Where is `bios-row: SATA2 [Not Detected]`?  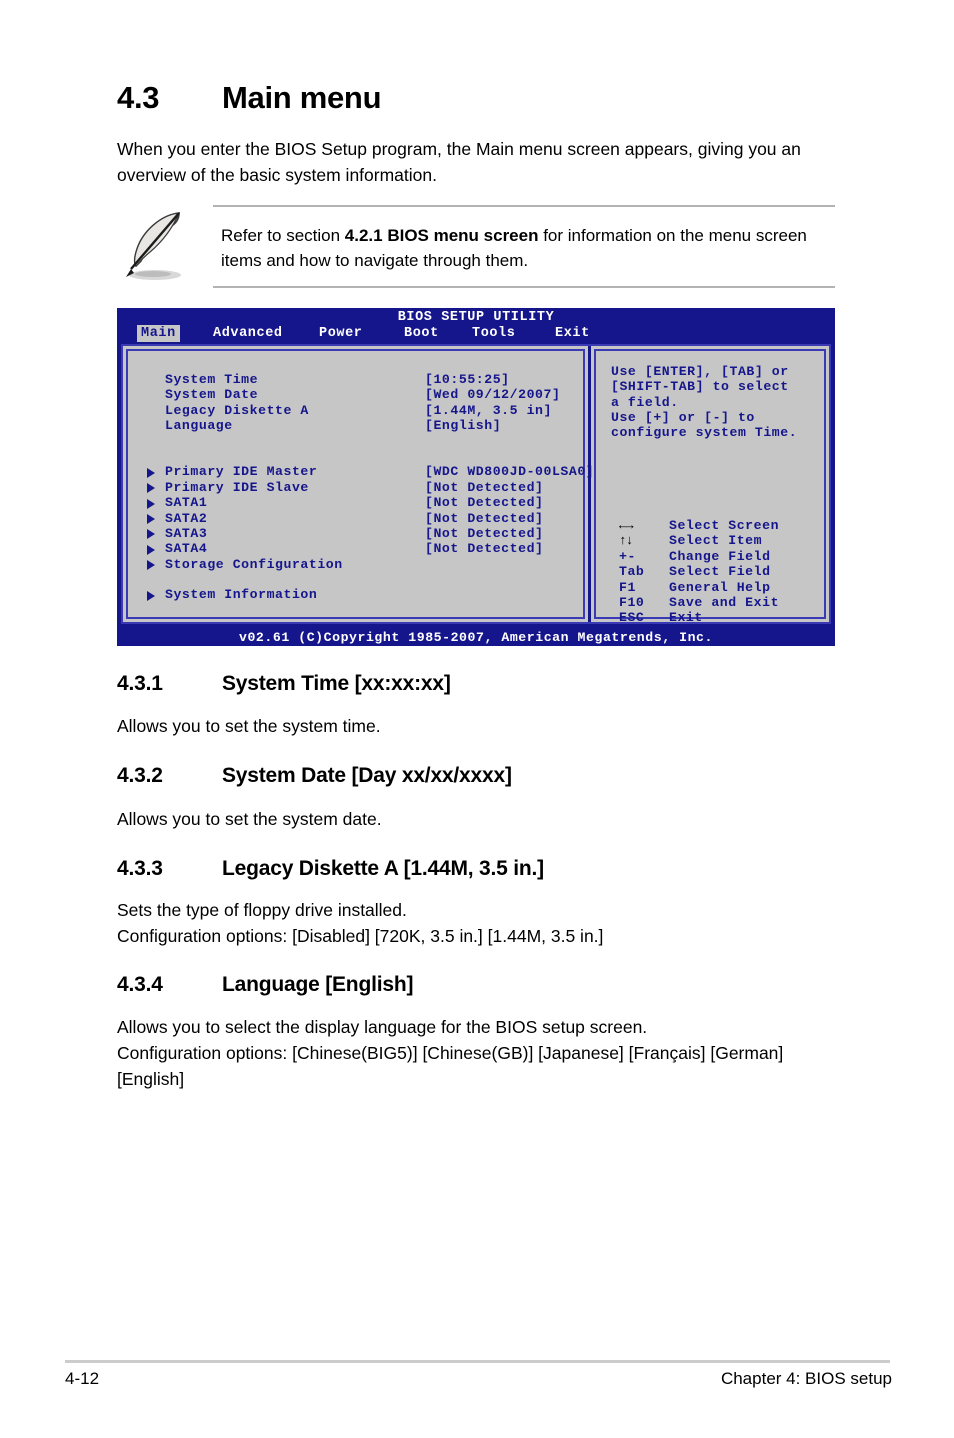
bios-row: SATA2 [Not Detected] is located at coordinates (362, 518).